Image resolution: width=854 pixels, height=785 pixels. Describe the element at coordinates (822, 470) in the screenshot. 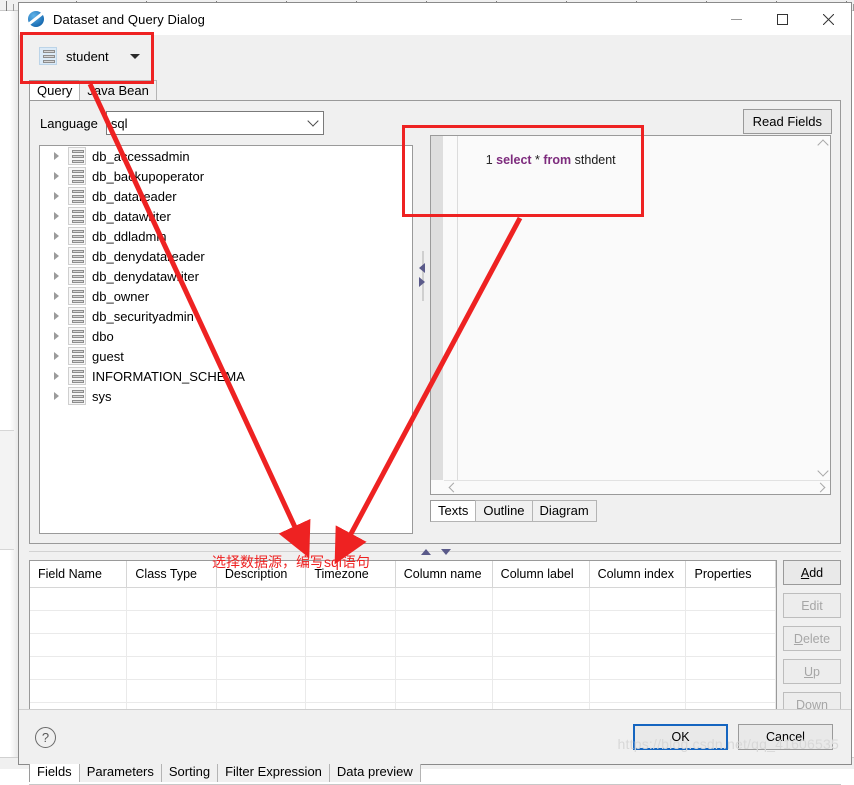

I see `chevron-down-icon` at that location.